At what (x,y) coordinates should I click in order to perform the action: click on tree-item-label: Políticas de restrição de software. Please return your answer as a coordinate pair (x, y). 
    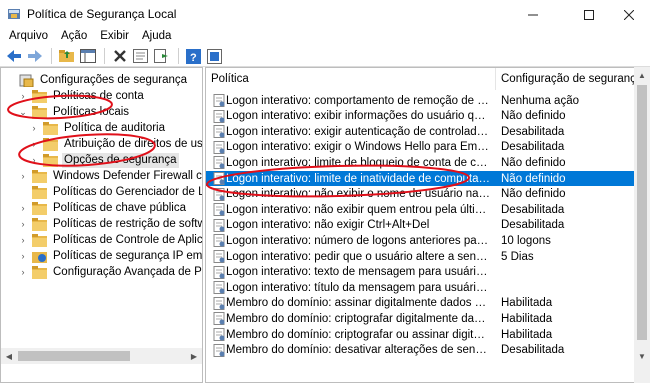
    Looking at the image, I should click on (127, 223).